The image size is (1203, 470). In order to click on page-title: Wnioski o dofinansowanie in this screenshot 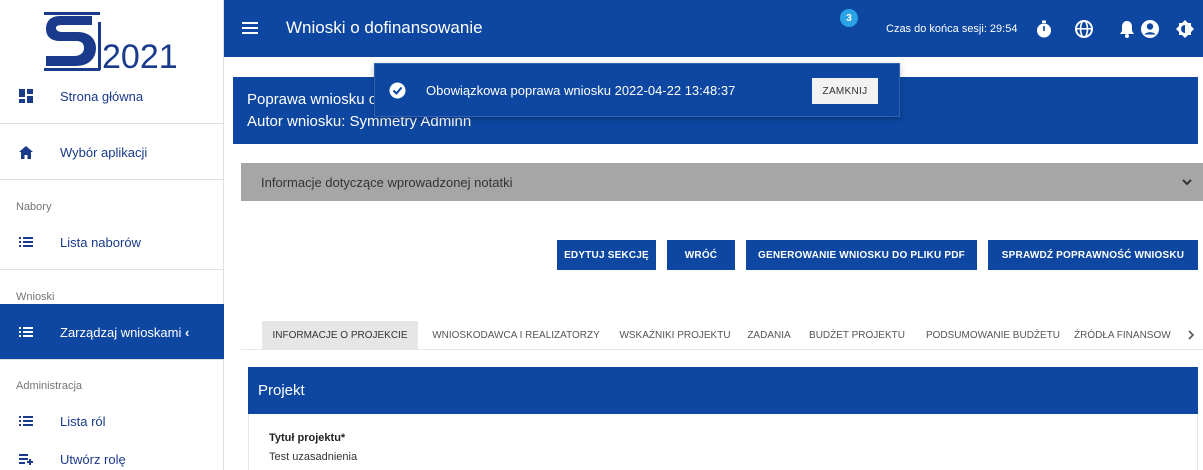, I will do `click(384, 27)`.